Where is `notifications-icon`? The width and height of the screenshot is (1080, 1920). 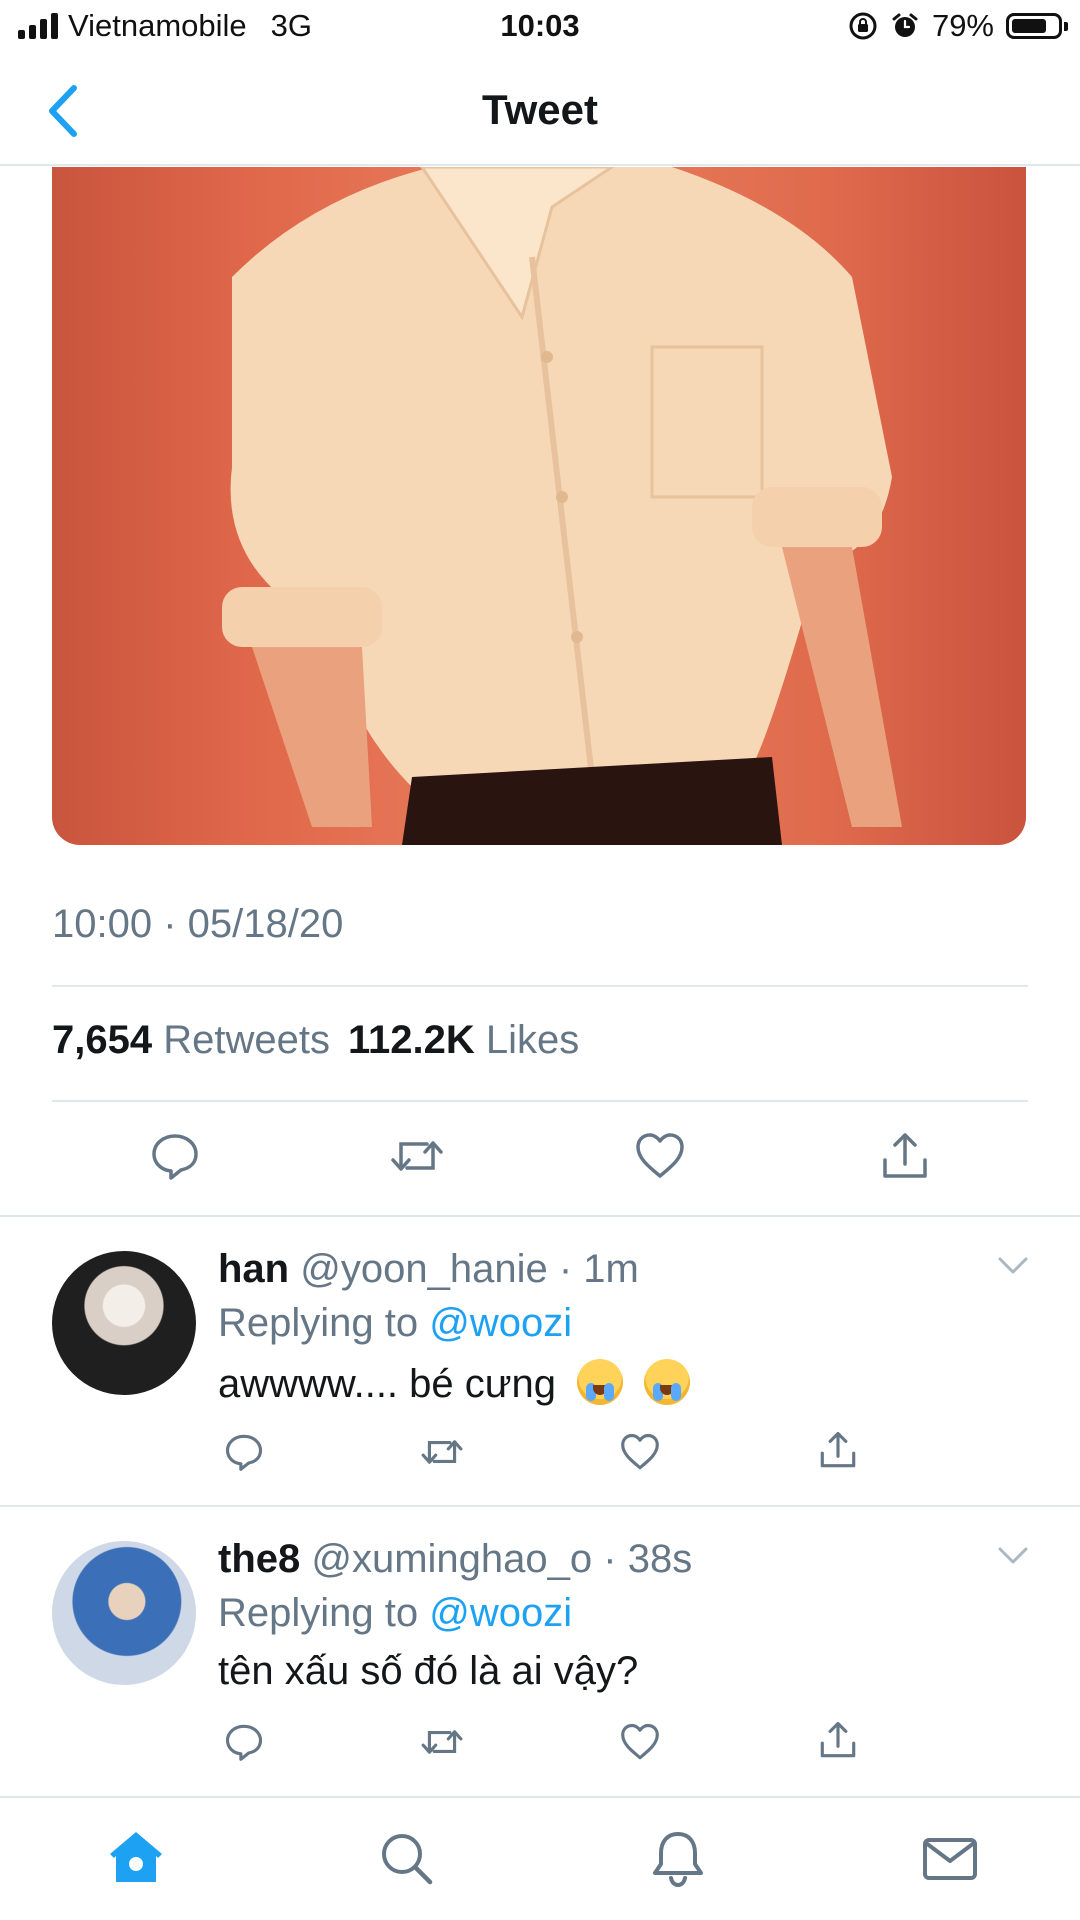 notifications-icon is located at coordinates (678, 1860).